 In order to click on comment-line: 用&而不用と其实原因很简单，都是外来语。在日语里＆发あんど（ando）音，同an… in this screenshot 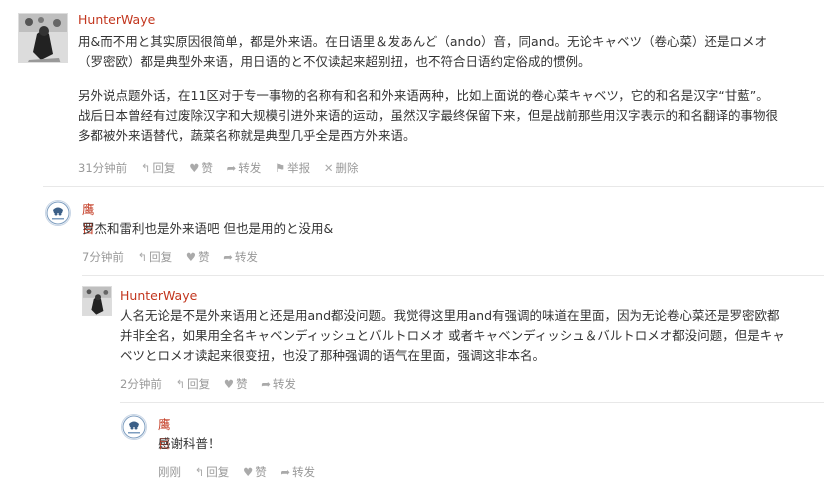, I will do `click(423, 41)`.